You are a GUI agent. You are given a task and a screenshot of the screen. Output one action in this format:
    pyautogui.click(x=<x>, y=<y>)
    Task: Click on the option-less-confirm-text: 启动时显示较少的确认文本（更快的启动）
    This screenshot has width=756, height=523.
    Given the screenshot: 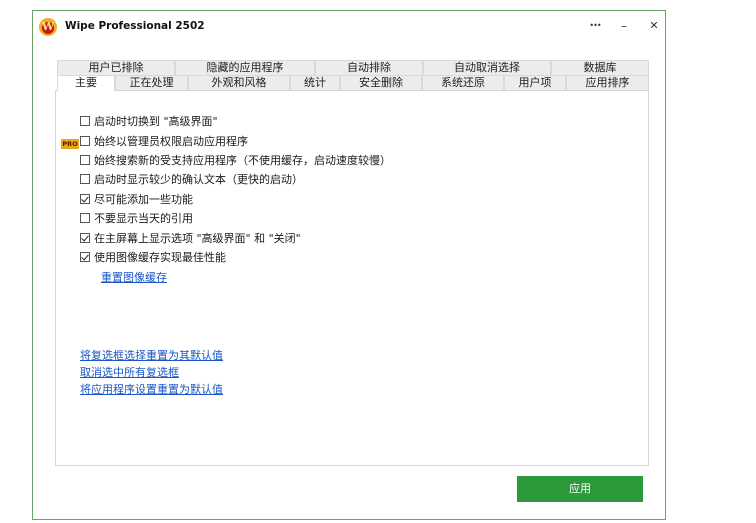 What is the action you would take?
    pyautogui.click(x=191, y=179)
    